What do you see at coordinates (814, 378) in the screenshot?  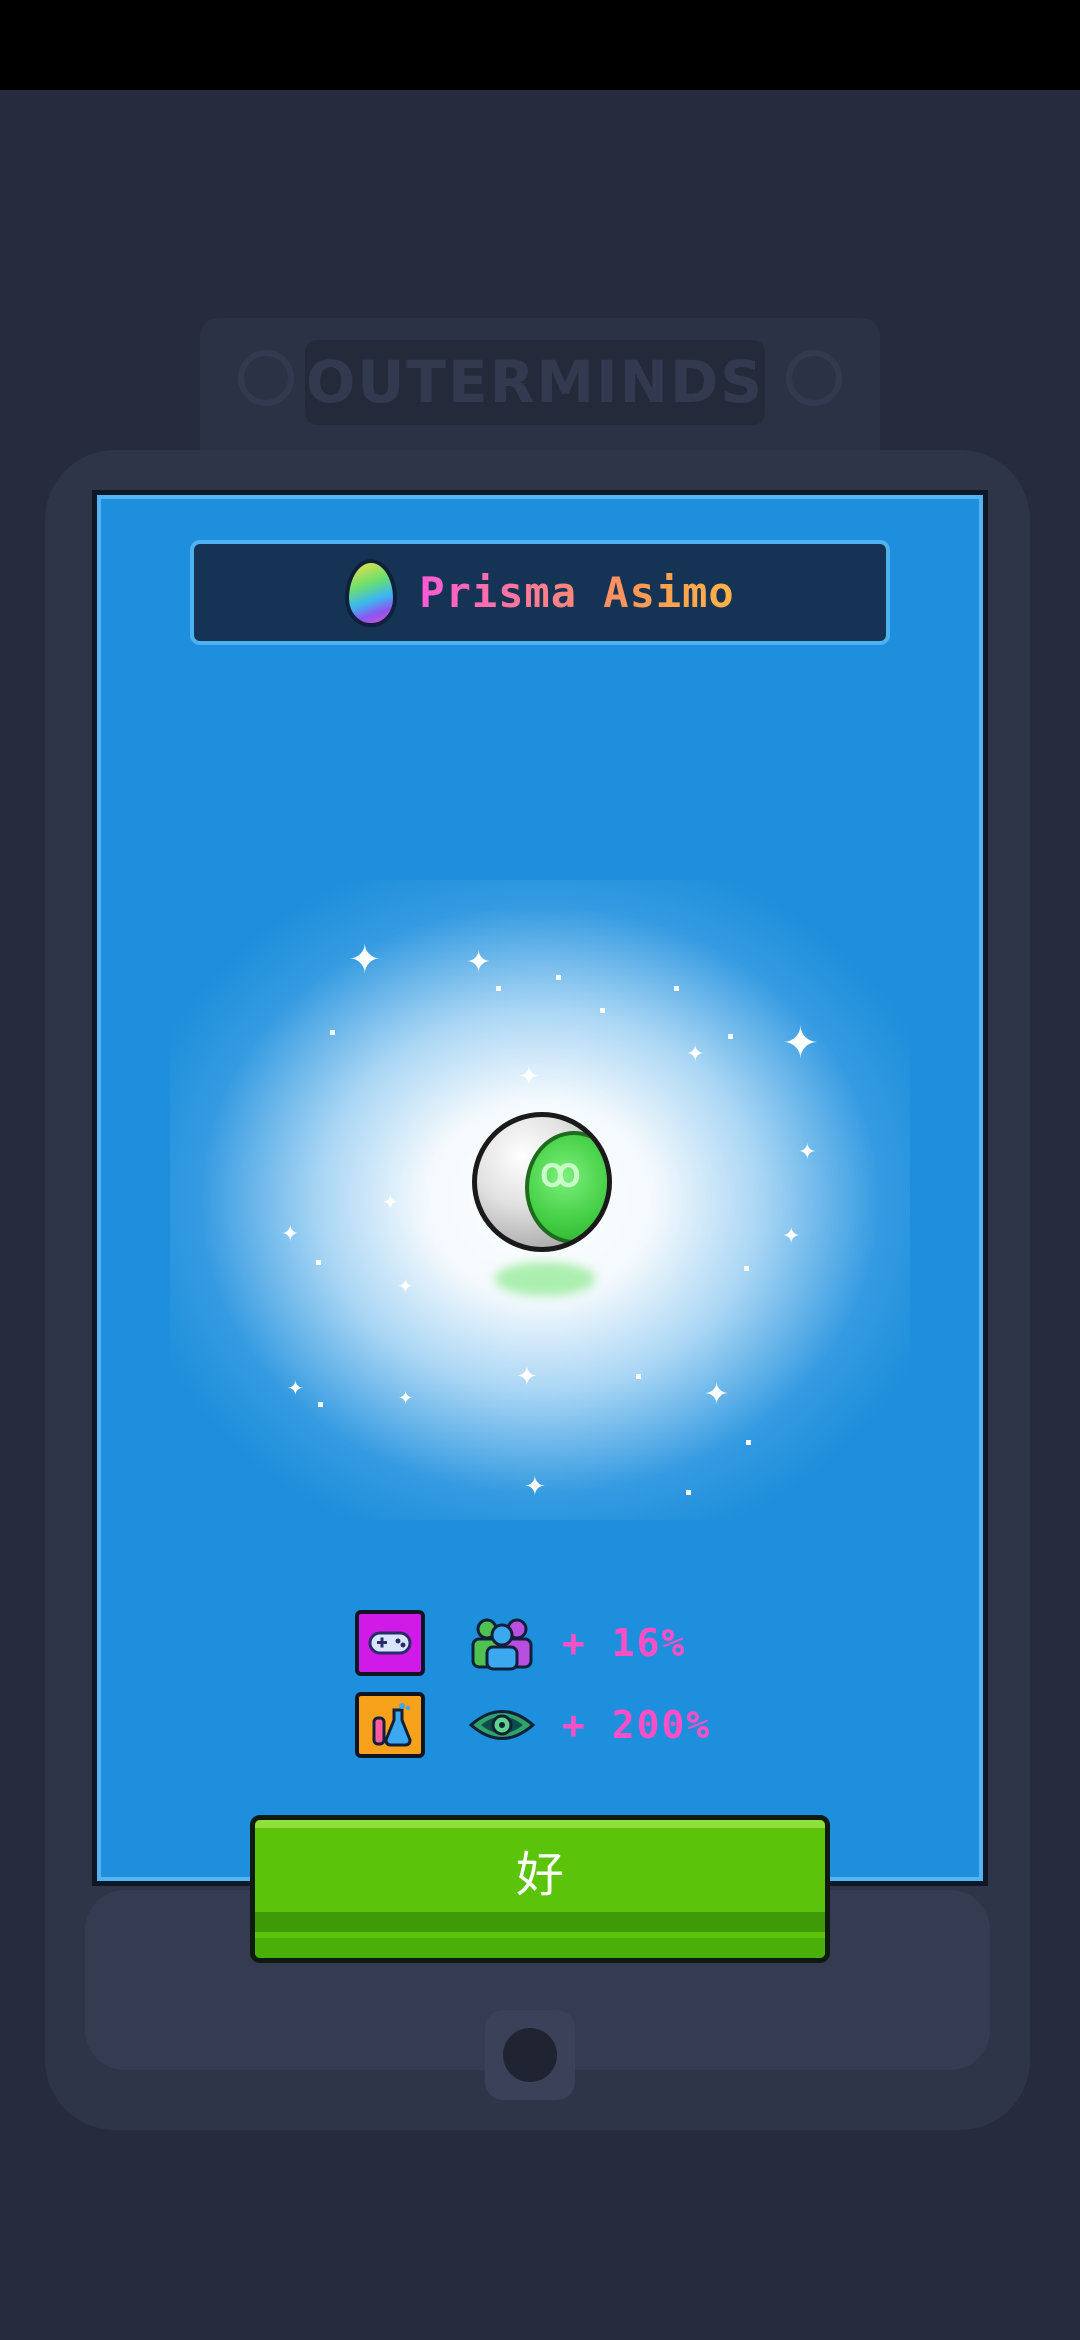 I see `machine-knob-right` at bounding box center [814, 378].